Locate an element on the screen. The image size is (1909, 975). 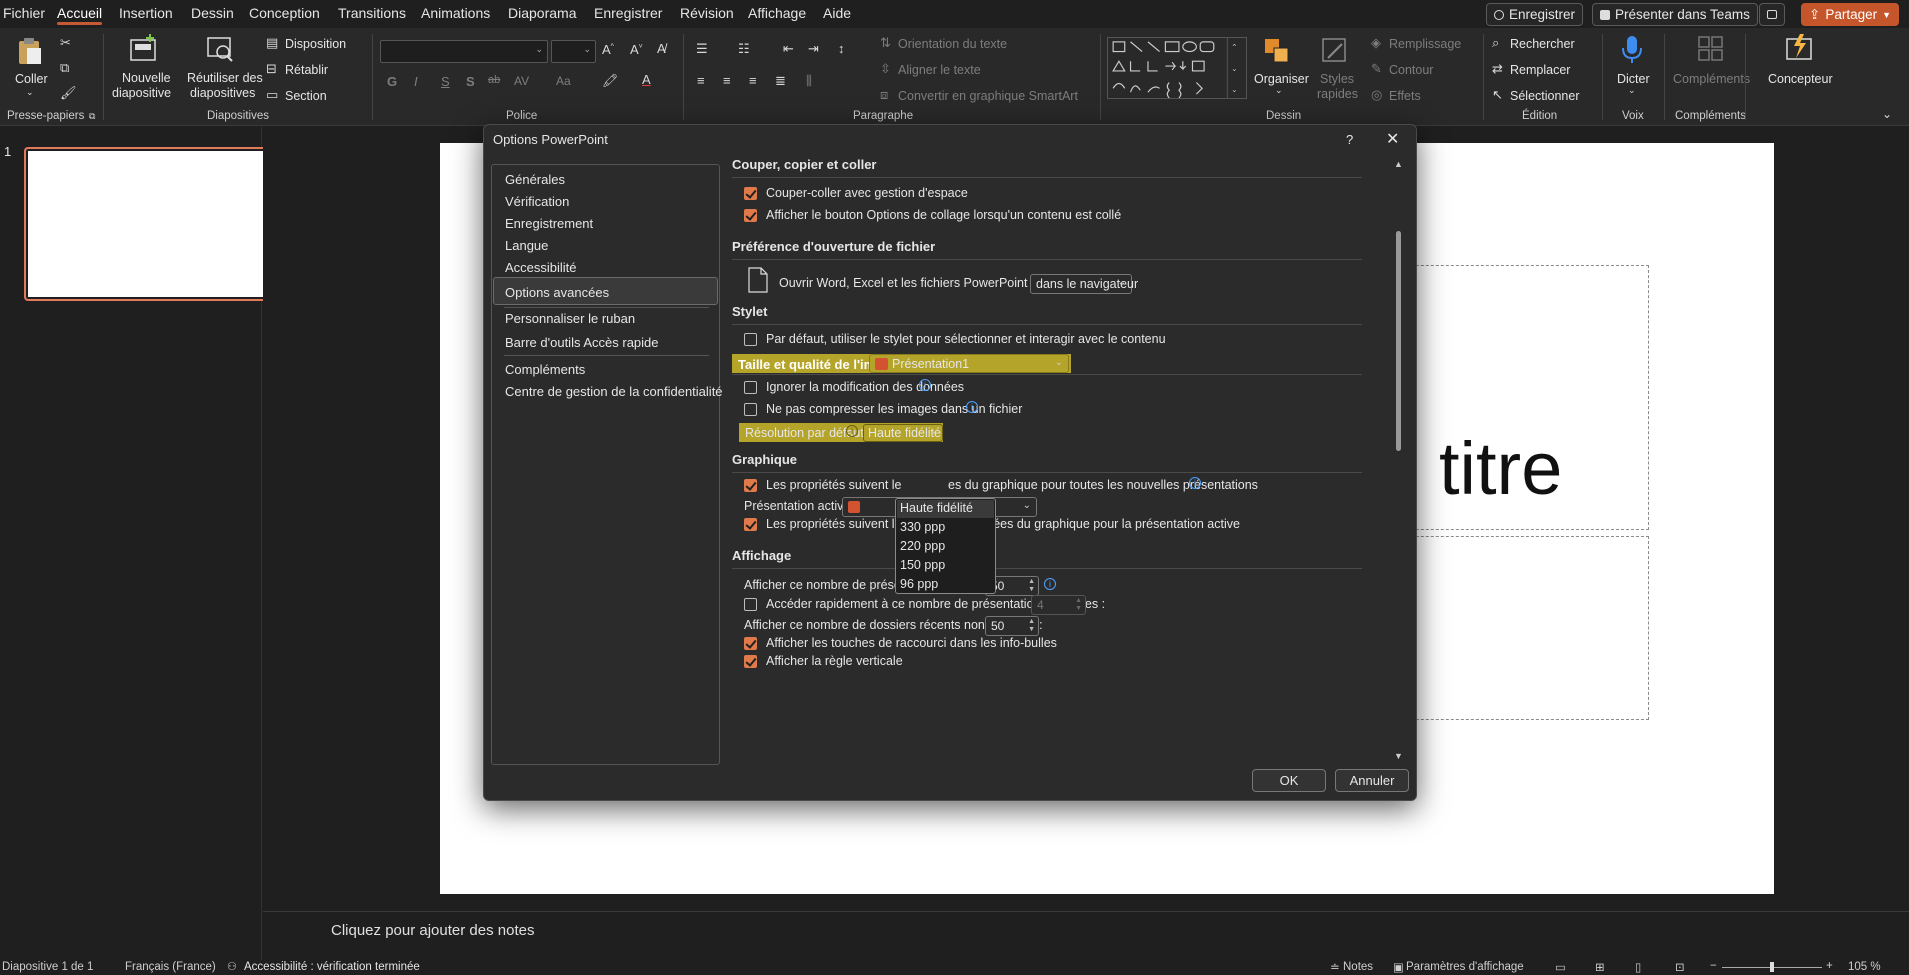
paste-icon is located at coordinates (30, 51).